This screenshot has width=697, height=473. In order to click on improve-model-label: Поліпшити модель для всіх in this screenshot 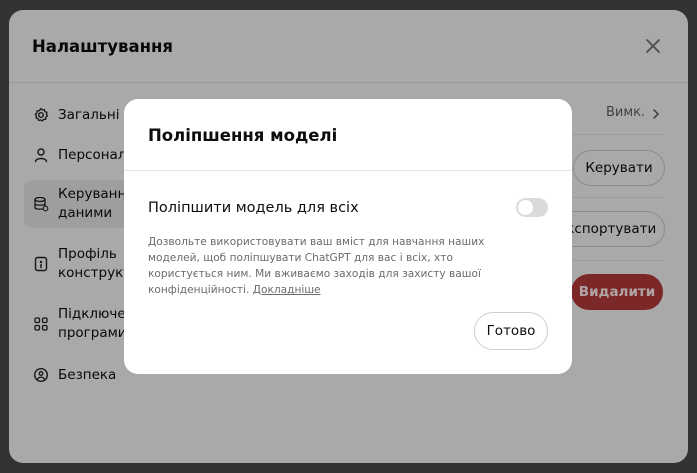, I will do `click(253, 208)`.